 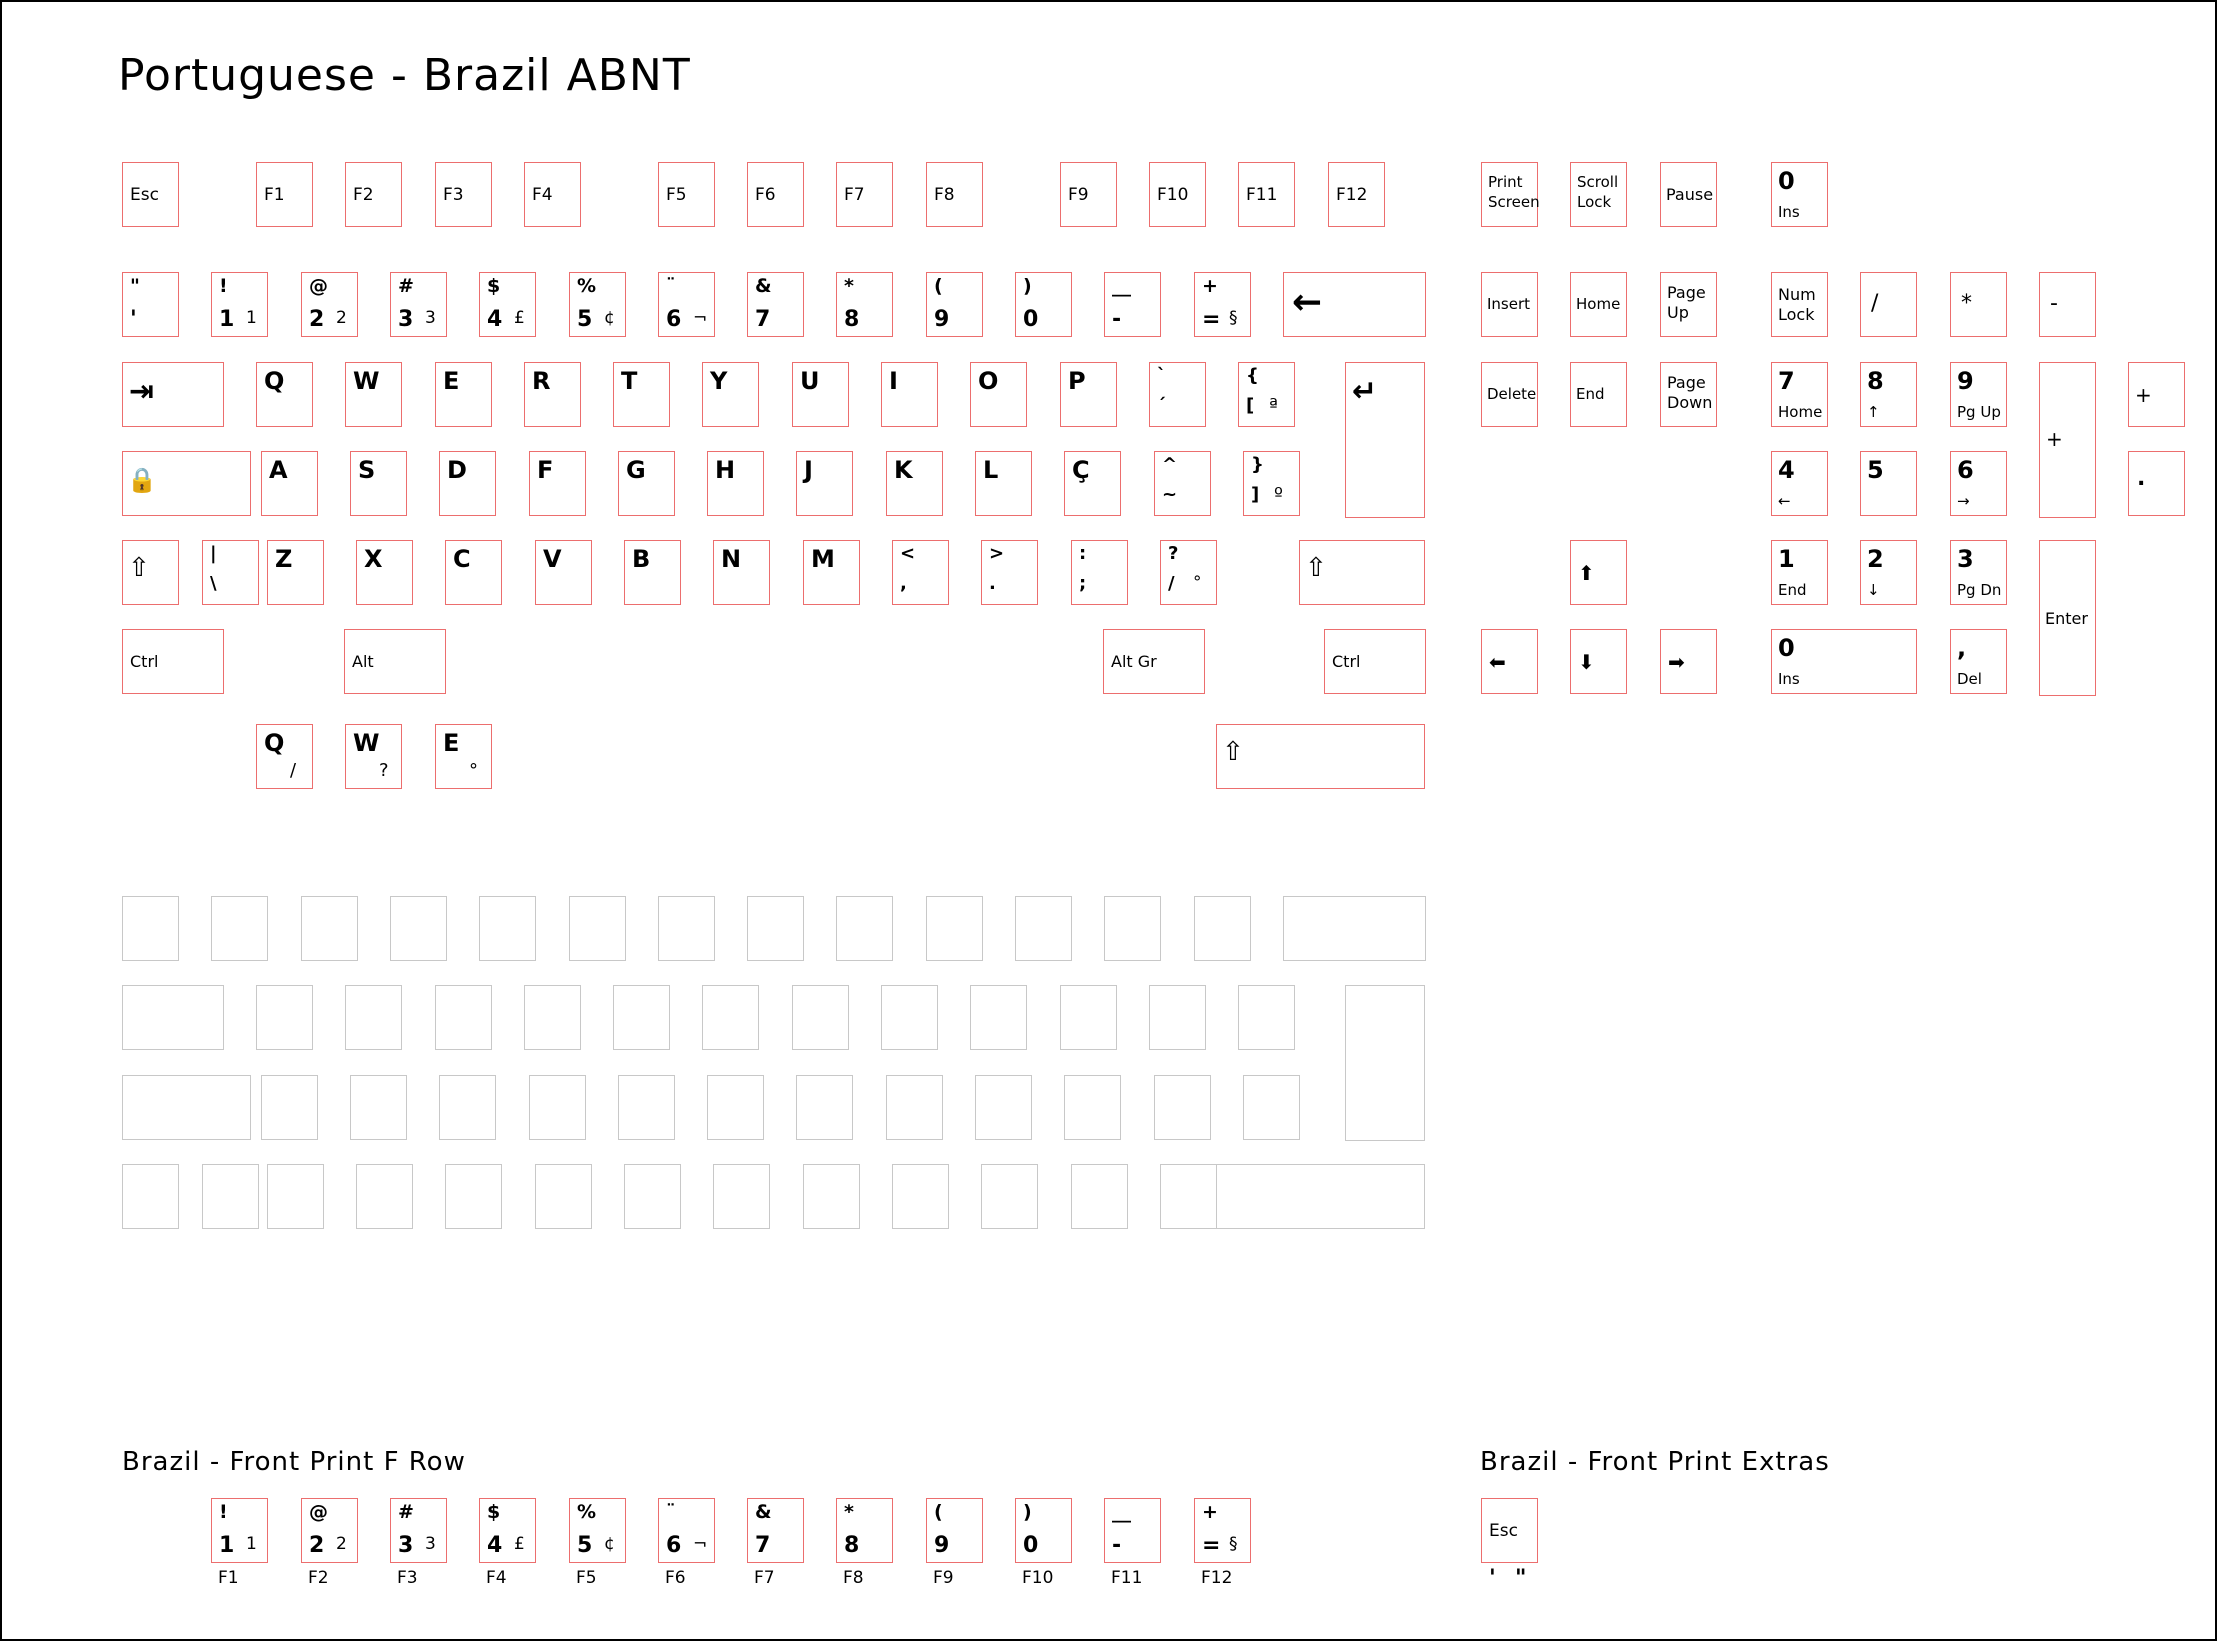 I want to click on front-print-key-4: $4 £, so click(x=507, y=1530).